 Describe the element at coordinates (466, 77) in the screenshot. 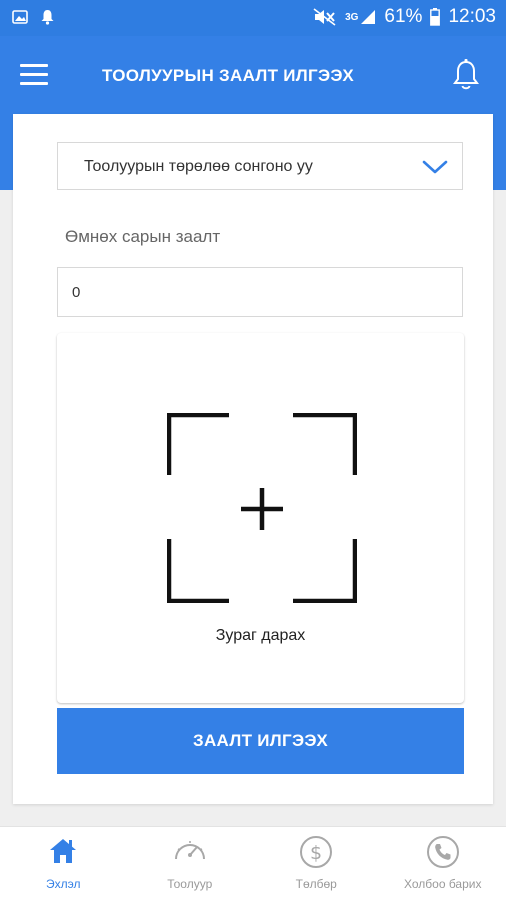

I see `notifications-bell-icon` at that location.